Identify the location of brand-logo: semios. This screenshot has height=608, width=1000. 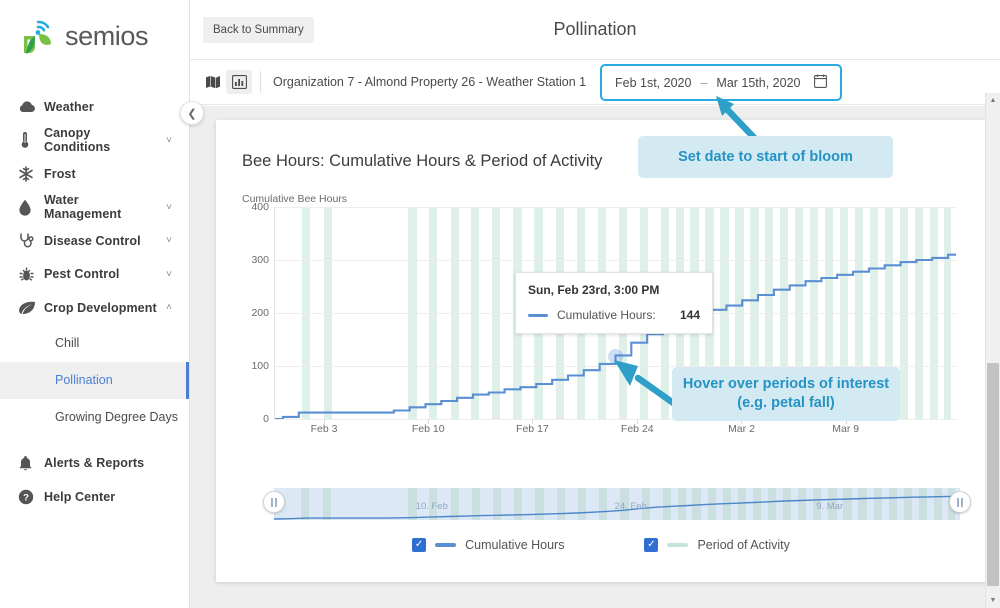
(94, 36).